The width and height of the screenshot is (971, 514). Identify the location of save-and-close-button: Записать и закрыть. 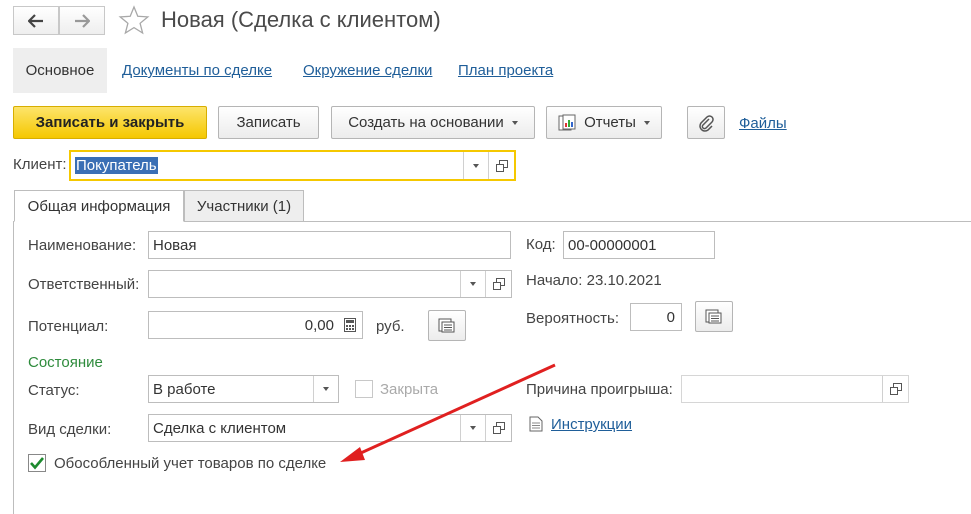
(110, 122).